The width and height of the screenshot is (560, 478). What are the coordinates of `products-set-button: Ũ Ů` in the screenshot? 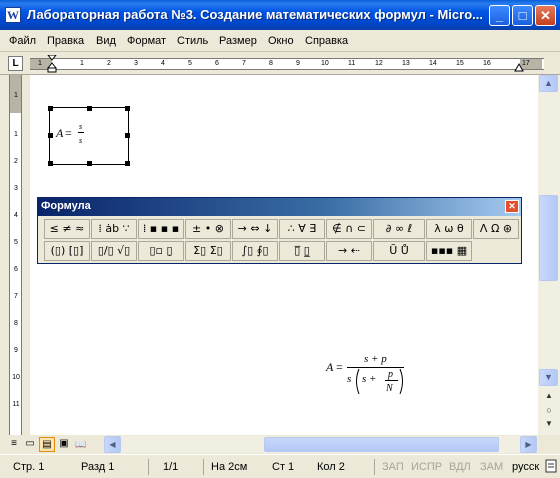 It's located at (399, 251).